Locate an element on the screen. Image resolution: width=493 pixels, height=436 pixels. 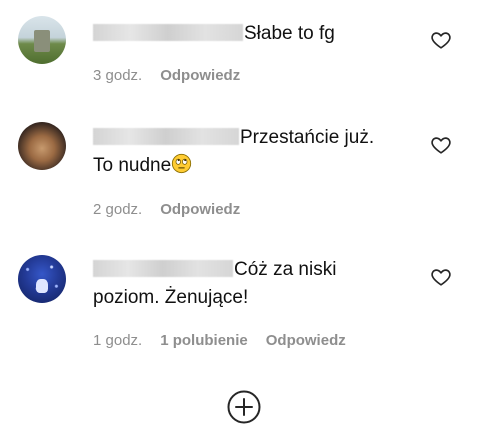
comment-text-line2: To nudne is located at coordinates (132, 165).